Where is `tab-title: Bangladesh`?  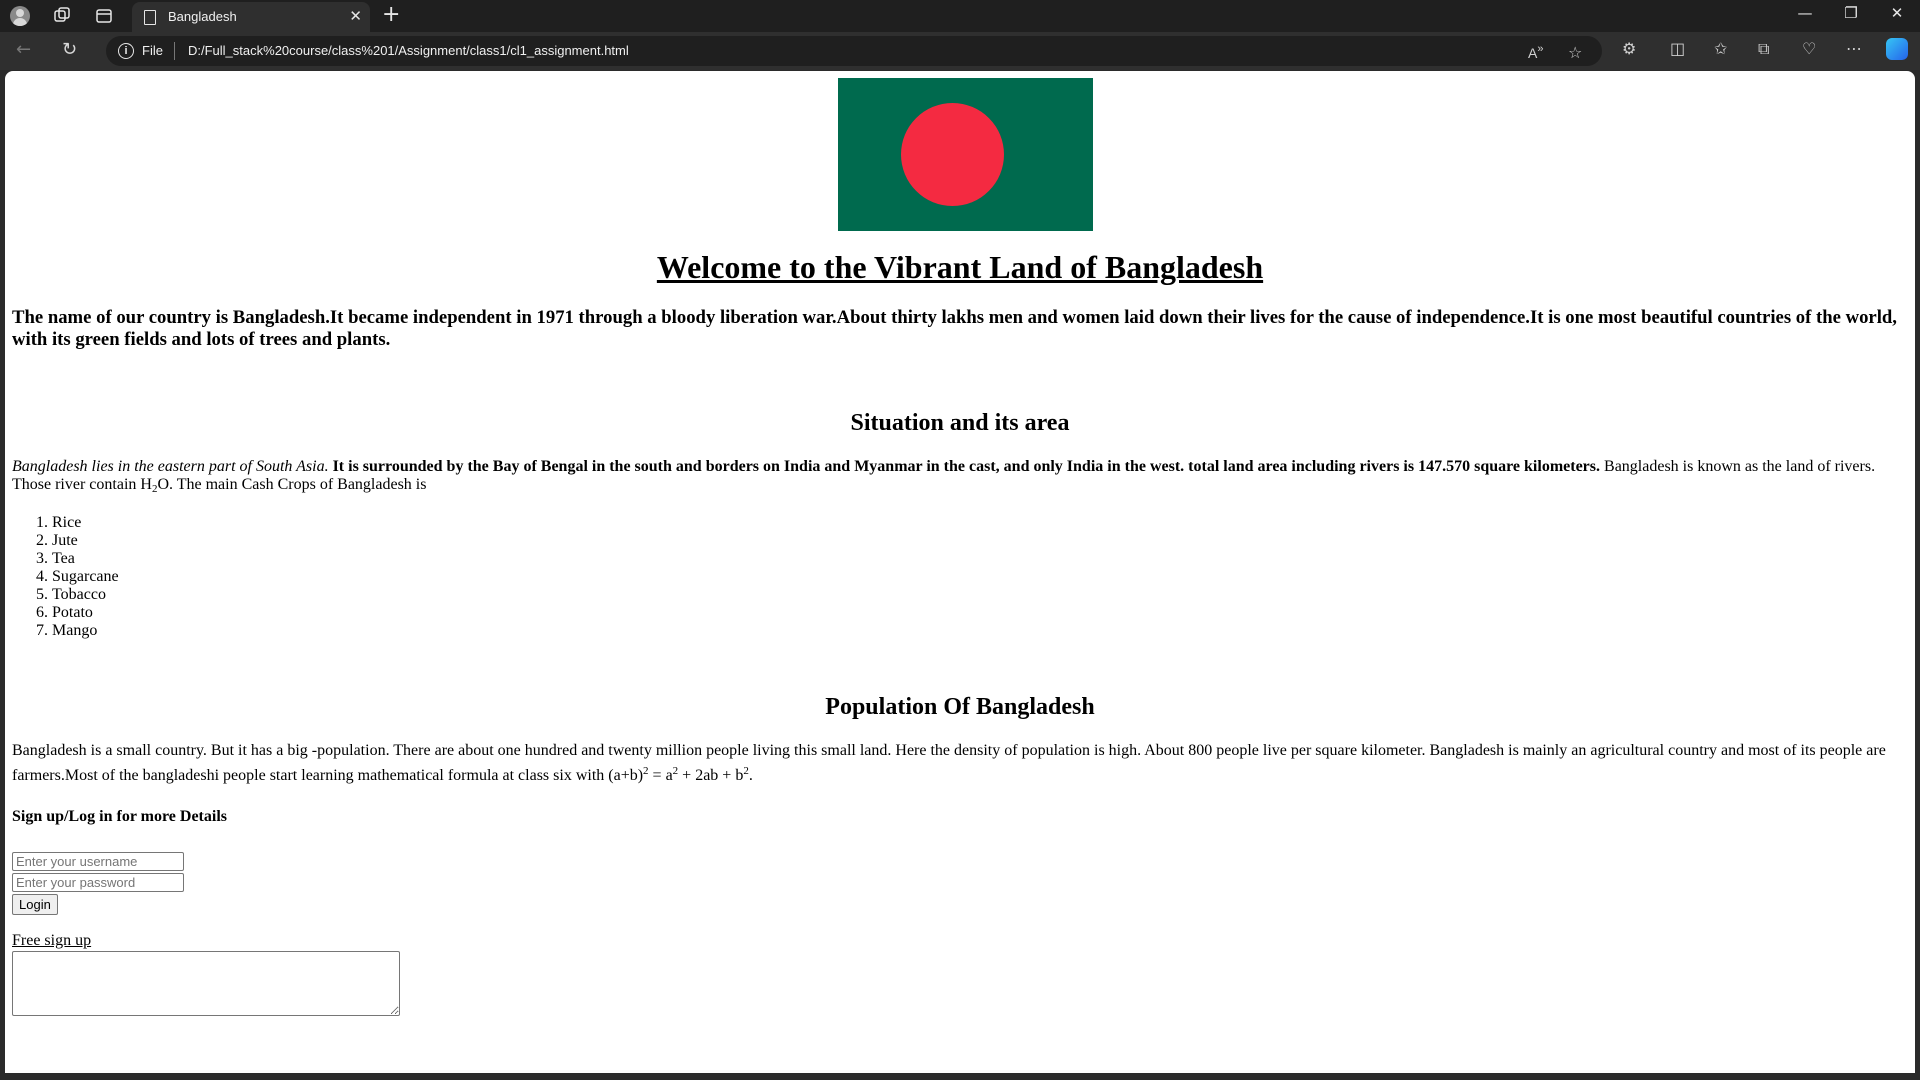
tab-title: Bangladesh is located at coordinates (202, 16).